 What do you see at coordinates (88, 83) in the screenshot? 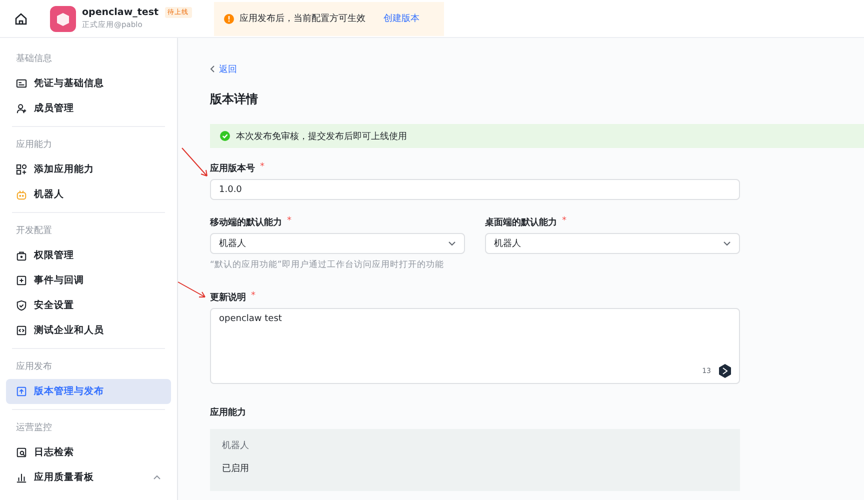
I see `sidebar-item: 凭证与基础信息` at bounding box center [88, 83].